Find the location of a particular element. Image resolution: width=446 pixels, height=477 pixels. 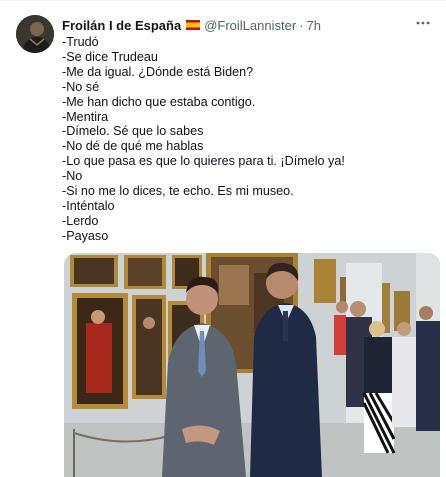

tweet-line: -Me han dicho que estaba contigo. is located at coordinates (159, 101).